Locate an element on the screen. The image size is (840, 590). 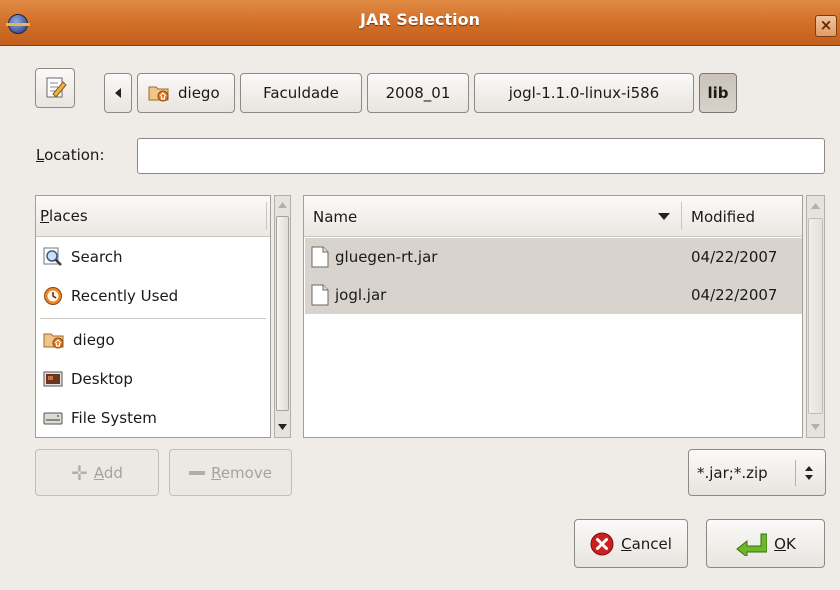
desktop-icon is located at coordinates (53, 378).